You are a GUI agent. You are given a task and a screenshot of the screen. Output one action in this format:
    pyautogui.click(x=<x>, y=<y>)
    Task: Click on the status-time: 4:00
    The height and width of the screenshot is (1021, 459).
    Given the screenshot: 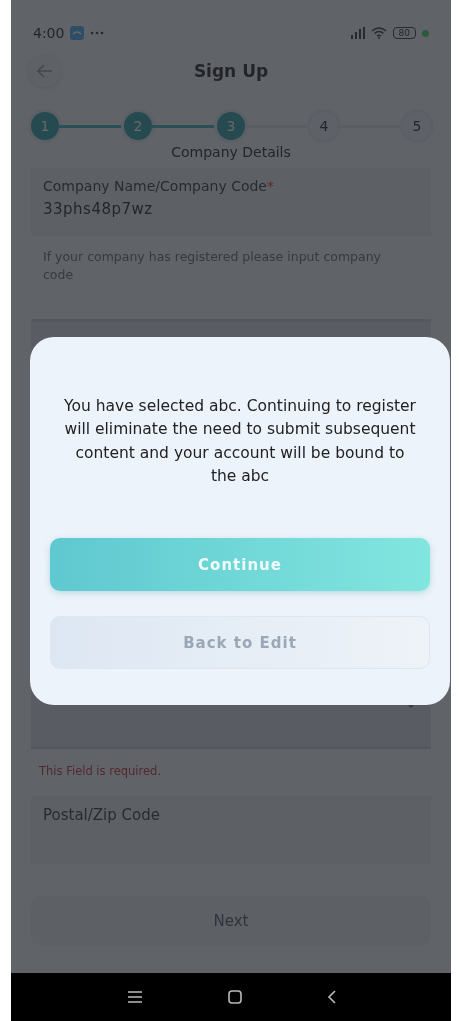 What is the action you would take?
    pyautogui.click(x=49, y=33)
    